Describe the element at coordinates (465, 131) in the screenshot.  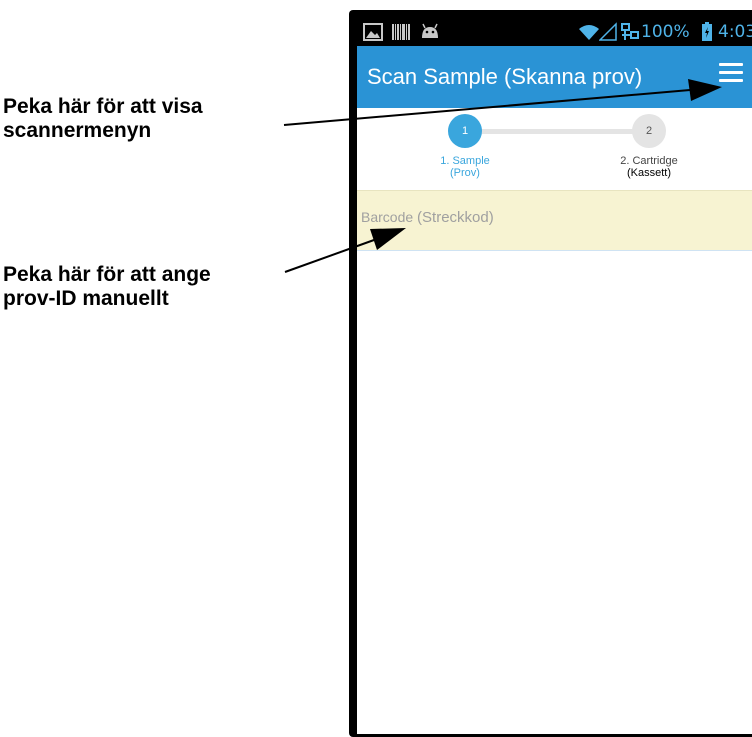
I see `step-1-circle: 1` at that location.